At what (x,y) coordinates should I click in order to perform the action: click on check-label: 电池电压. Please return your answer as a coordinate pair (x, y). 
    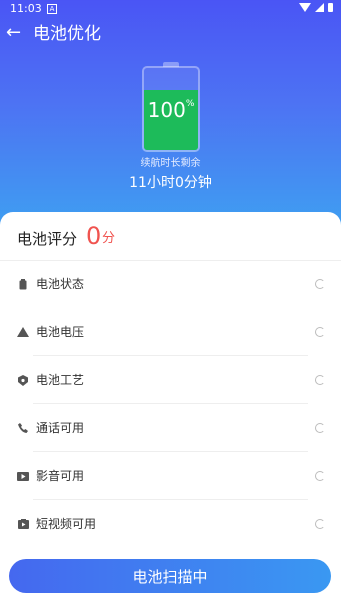
    Looking at the image, I should click on (60, 332).